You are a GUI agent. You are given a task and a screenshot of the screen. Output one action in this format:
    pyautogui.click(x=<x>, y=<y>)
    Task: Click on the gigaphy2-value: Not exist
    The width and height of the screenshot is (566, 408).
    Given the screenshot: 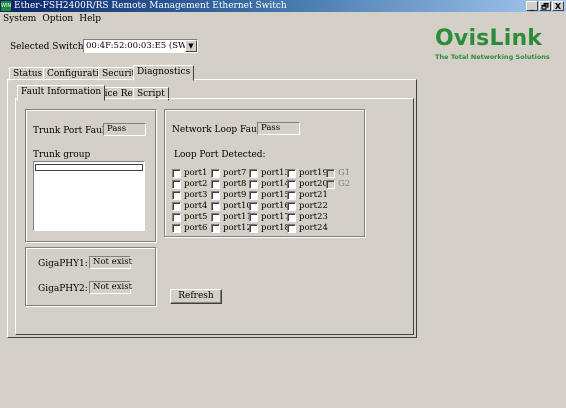 What is the action you would take?
    pyautogui.click(x=110, y=287)
    